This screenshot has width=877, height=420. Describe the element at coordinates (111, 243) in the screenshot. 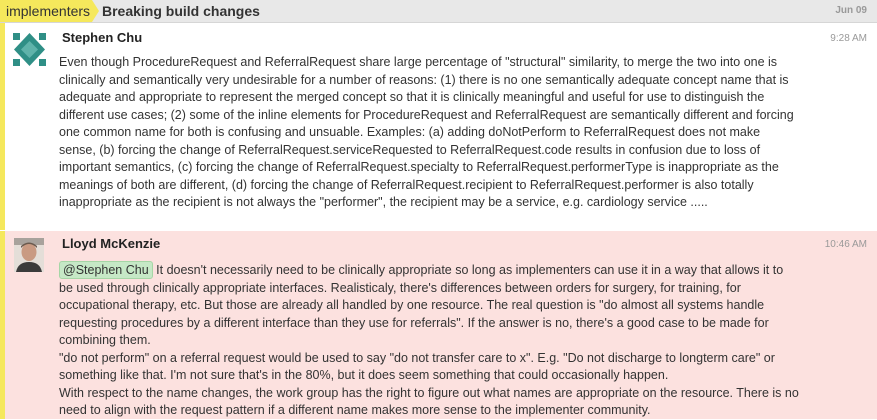

I see `sender-name: Lloyd McKenzie` at that location.